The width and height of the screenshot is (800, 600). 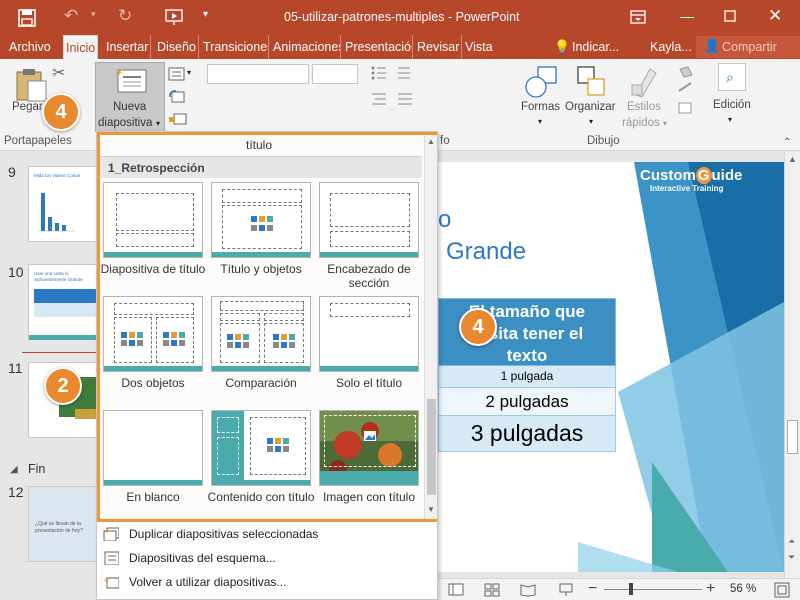 I want to click on dropdown-arrow-icon: ▾, so click(x=93, y=14).